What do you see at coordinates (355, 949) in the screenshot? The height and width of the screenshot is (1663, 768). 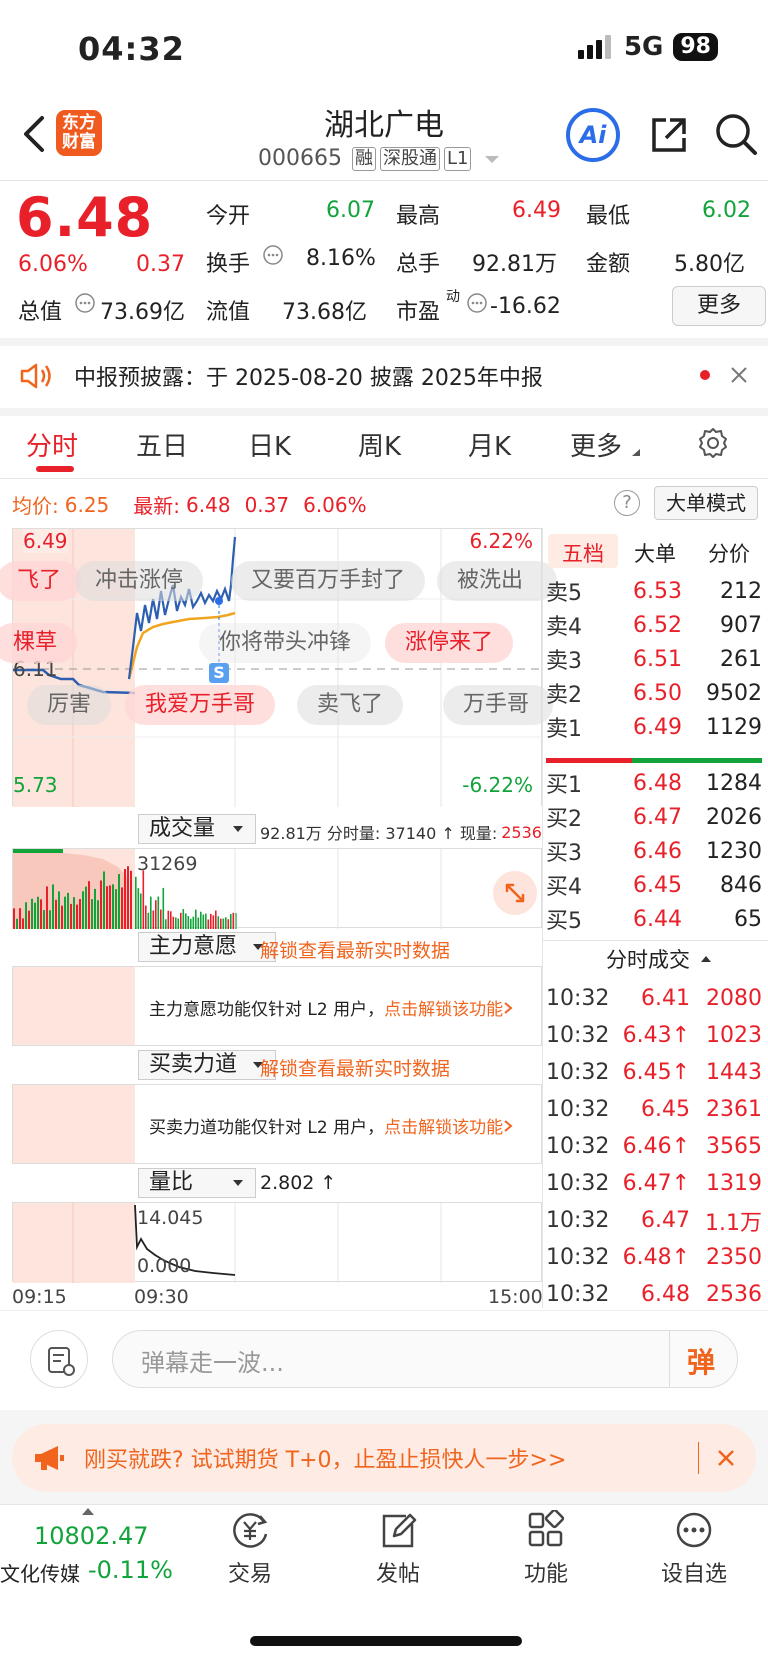 I see `main-force-unlock-link: 解锁查看最新实时数据` at bounding box center [355, 949].